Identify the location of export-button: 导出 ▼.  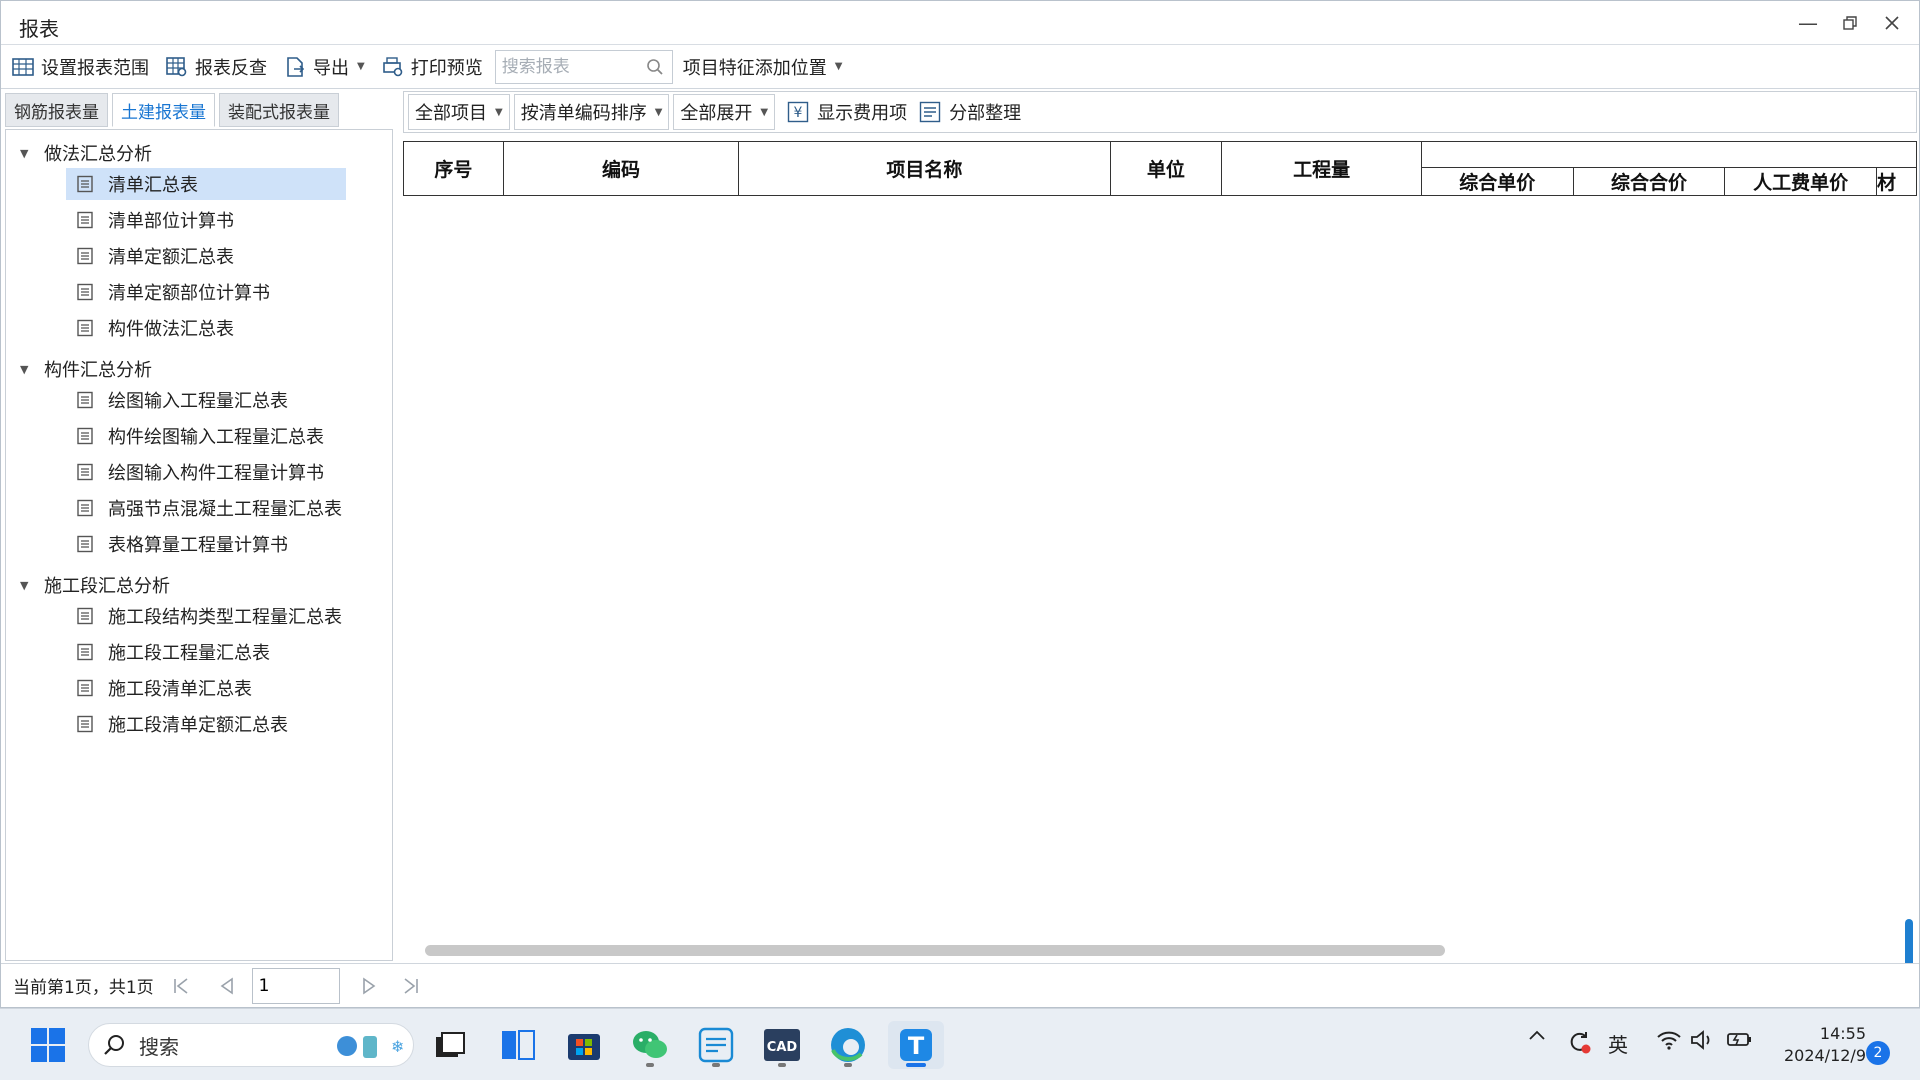
(324, 67).